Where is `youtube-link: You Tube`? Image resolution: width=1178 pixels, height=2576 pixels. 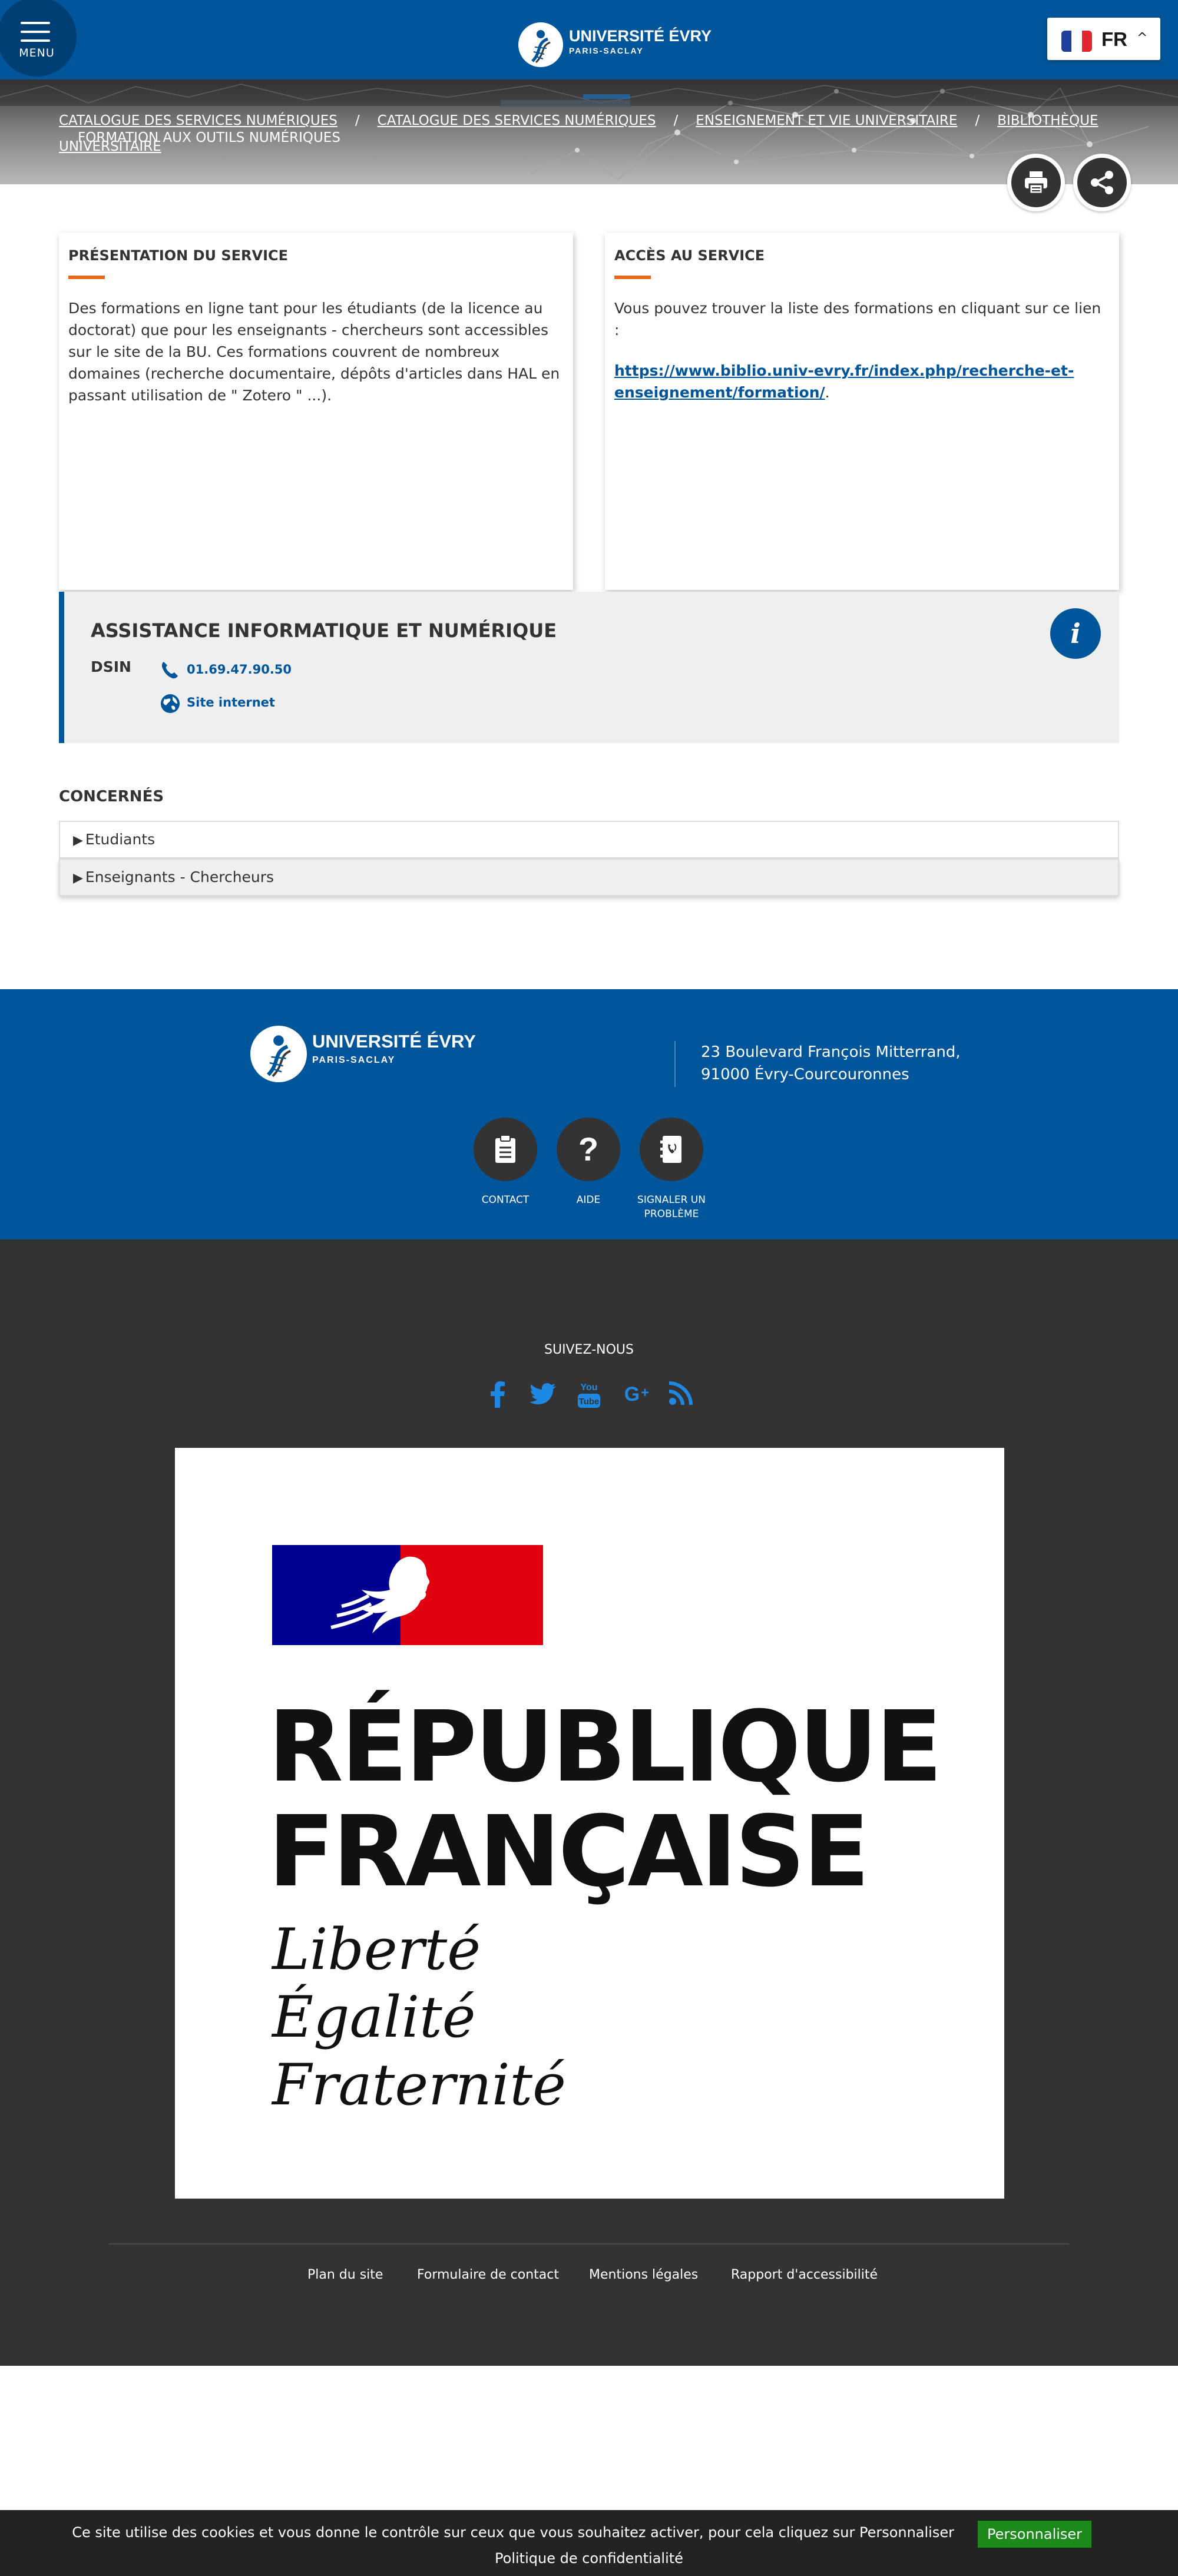 youtube-link: You Tube is located at coordinates (589, 1397).